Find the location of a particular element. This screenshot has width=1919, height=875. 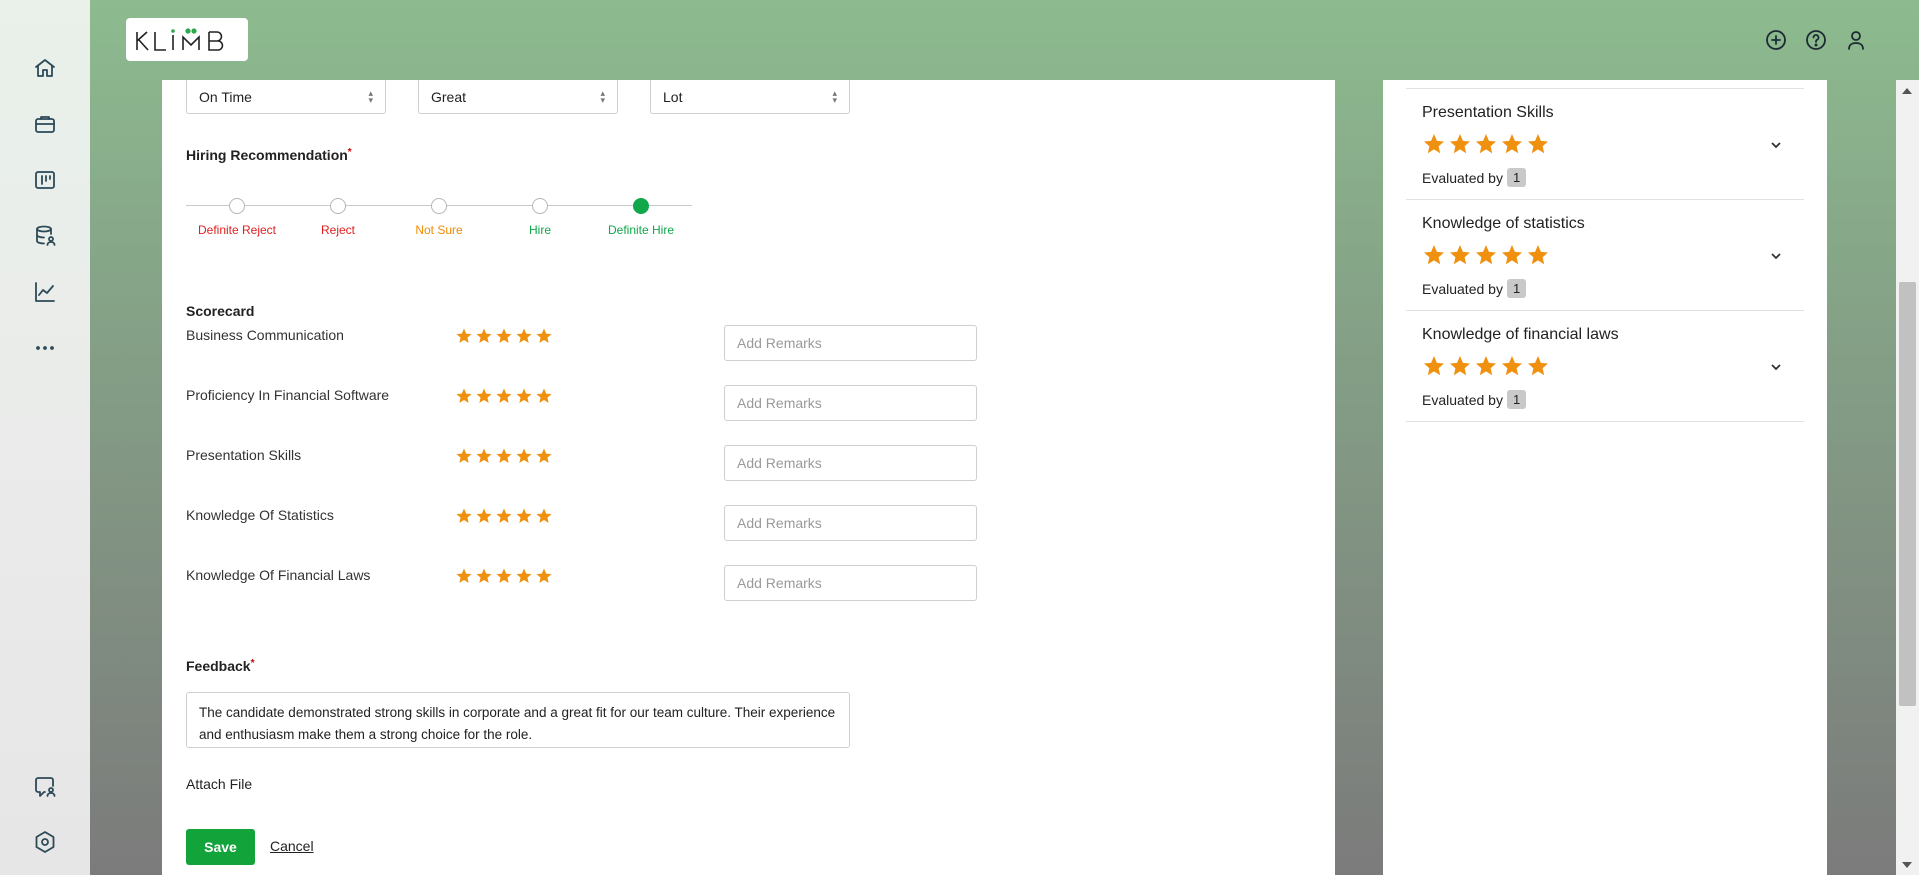

scorecard-title: Scorecard is located at coordinates (220, 311).